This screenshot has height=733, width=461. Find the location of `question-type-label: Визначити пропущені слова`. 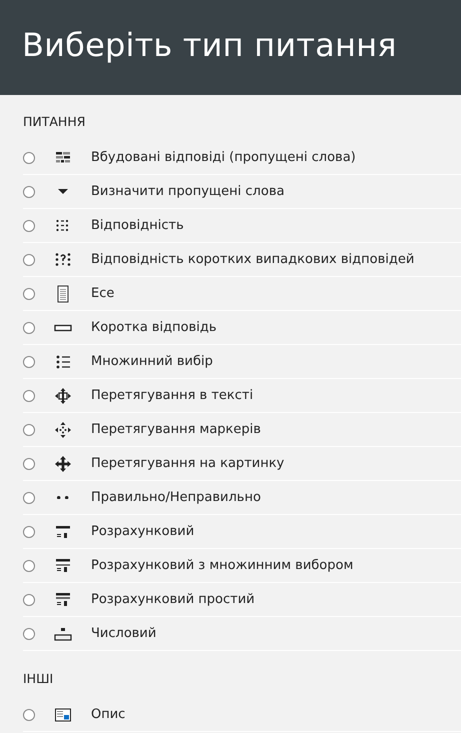

question-type-label: Визначити пропущені слова is located at coordinates (187, 191).